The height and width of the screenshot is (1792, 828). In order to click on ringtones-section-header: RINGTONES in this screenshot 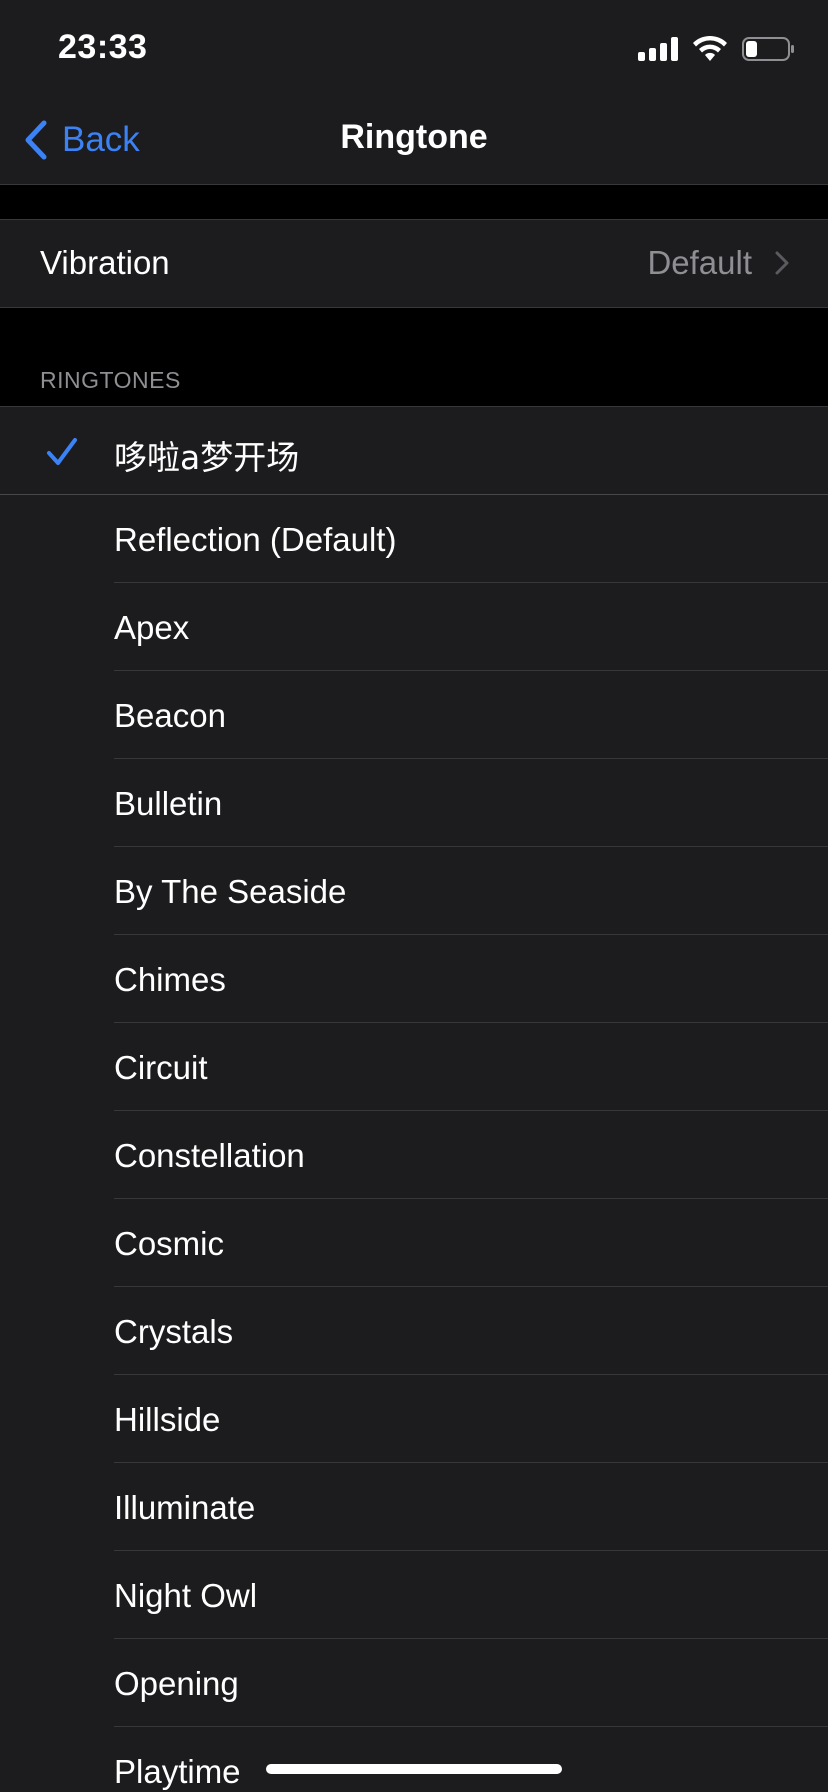, I will do `click(110, 380)`.